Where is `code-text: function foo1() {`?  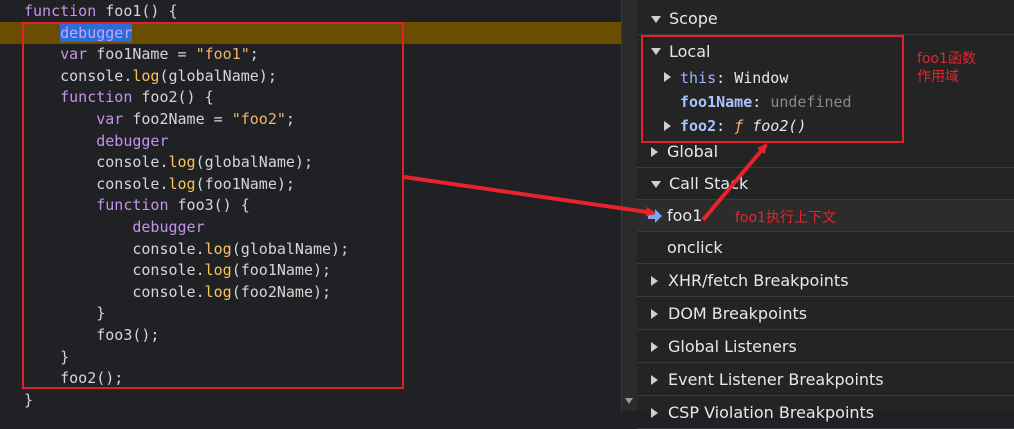 code-text: function foo1() { is located at coordinates (101, 11).